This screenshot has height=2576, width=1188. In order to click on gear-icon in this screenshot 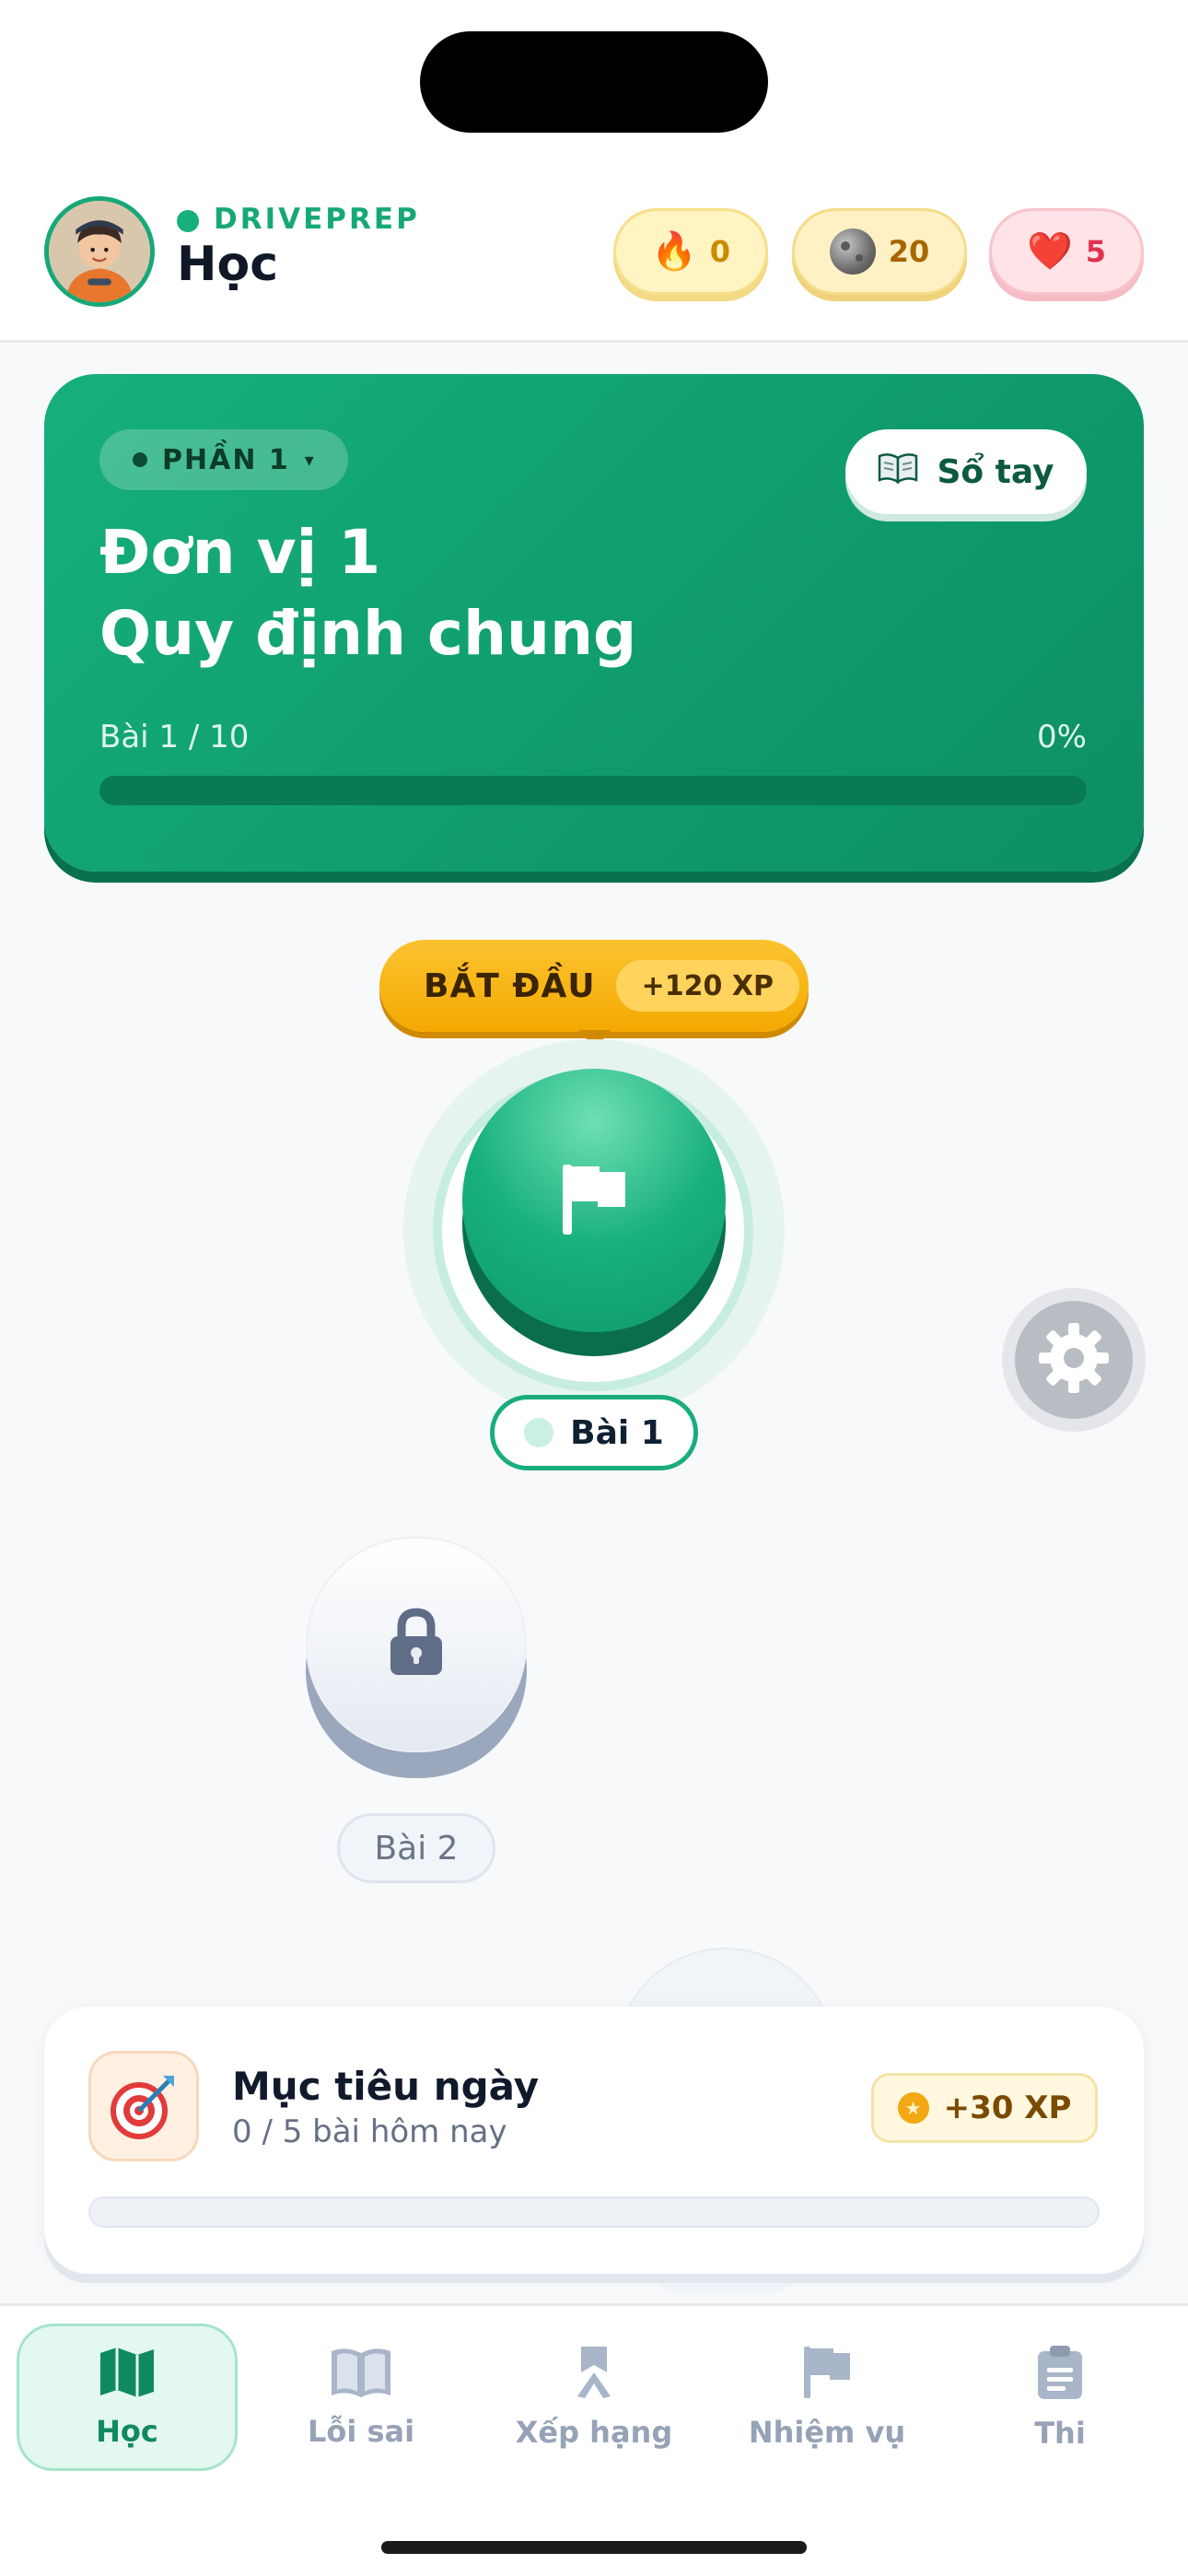, I will do `click(1073, 1359)`.